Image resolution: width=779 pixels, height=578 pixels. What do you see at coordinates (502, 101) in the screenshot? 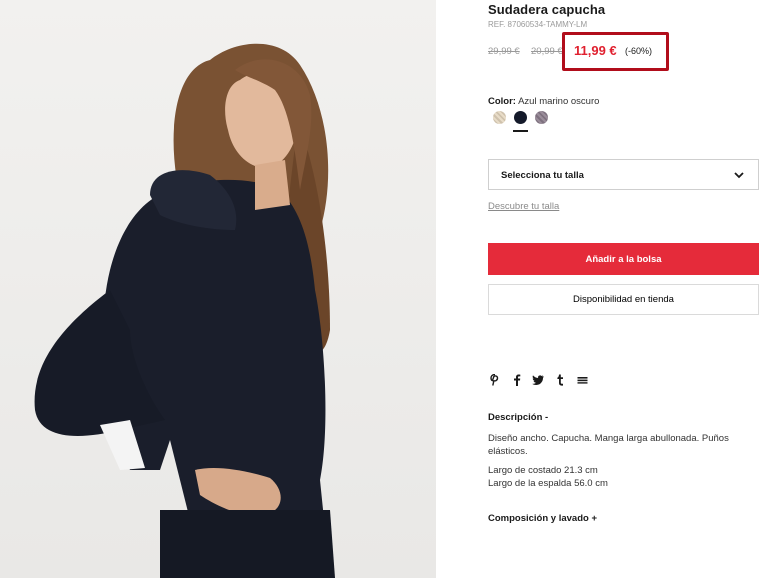
I see `color-label-key: Color:` at bounding box center [502, 101].